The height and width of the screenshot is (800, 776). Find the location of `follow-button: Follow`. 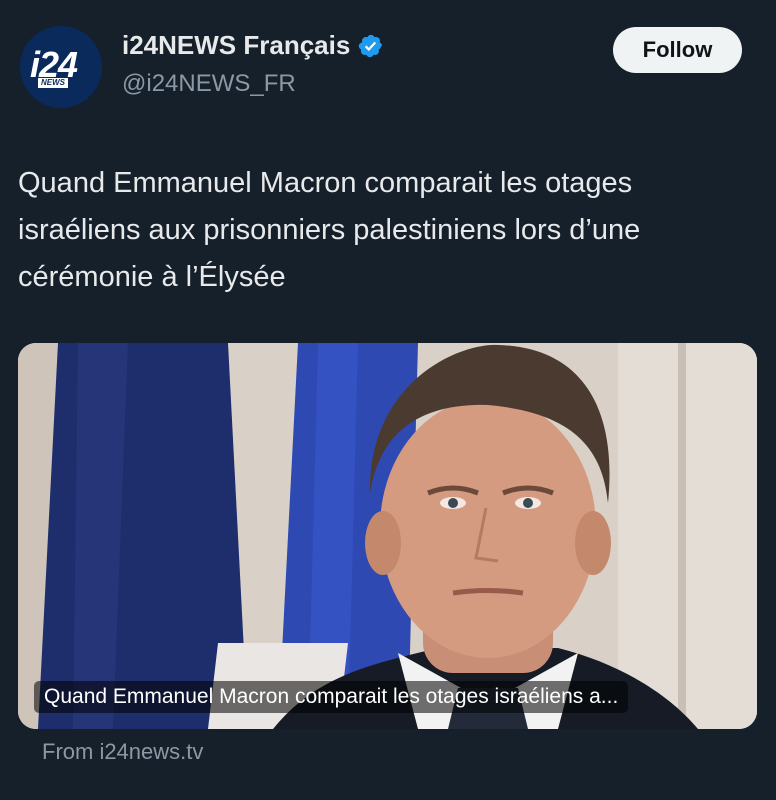

follow-button: Follow is located at coordinates (677, 50).